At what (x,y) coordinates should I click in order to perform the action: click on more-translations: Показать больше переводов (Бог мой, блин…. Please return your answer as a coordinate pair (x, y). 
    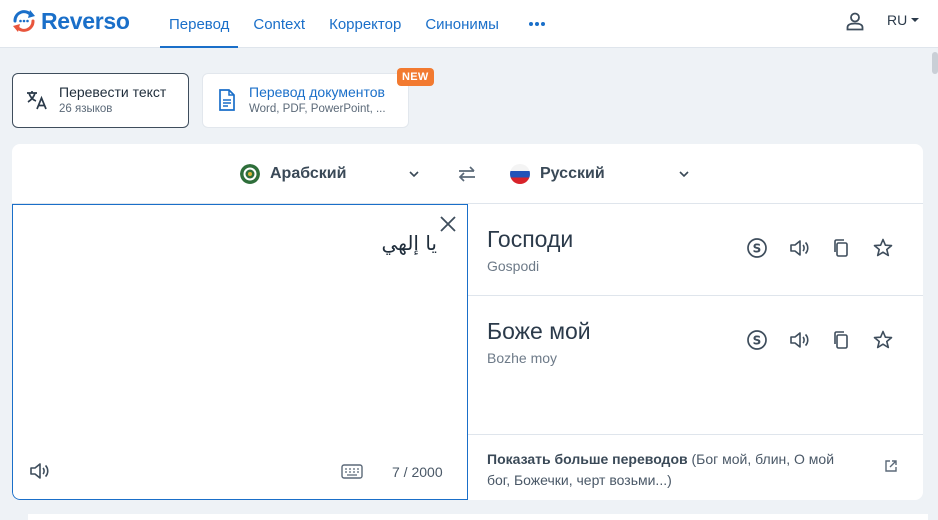
    Looking at the image, I should click on (695, 467).